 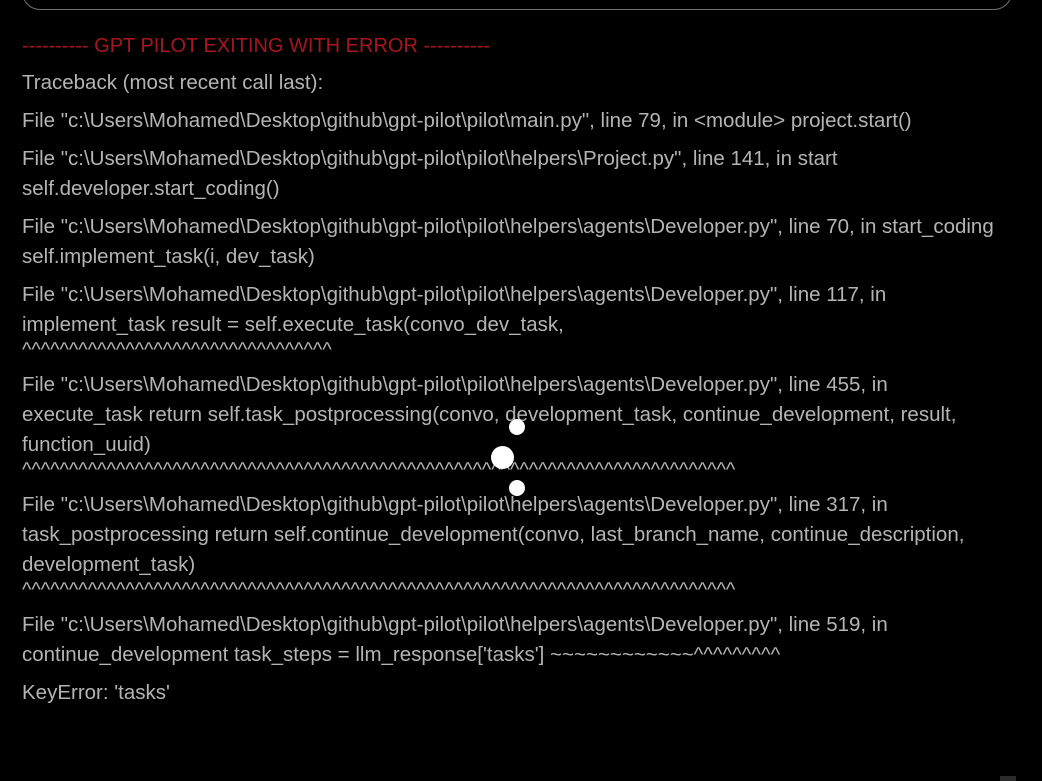 What do you see at coordinates (517, 5) in the screenshot?
I see `input-box` at bounding box center [517, 5].